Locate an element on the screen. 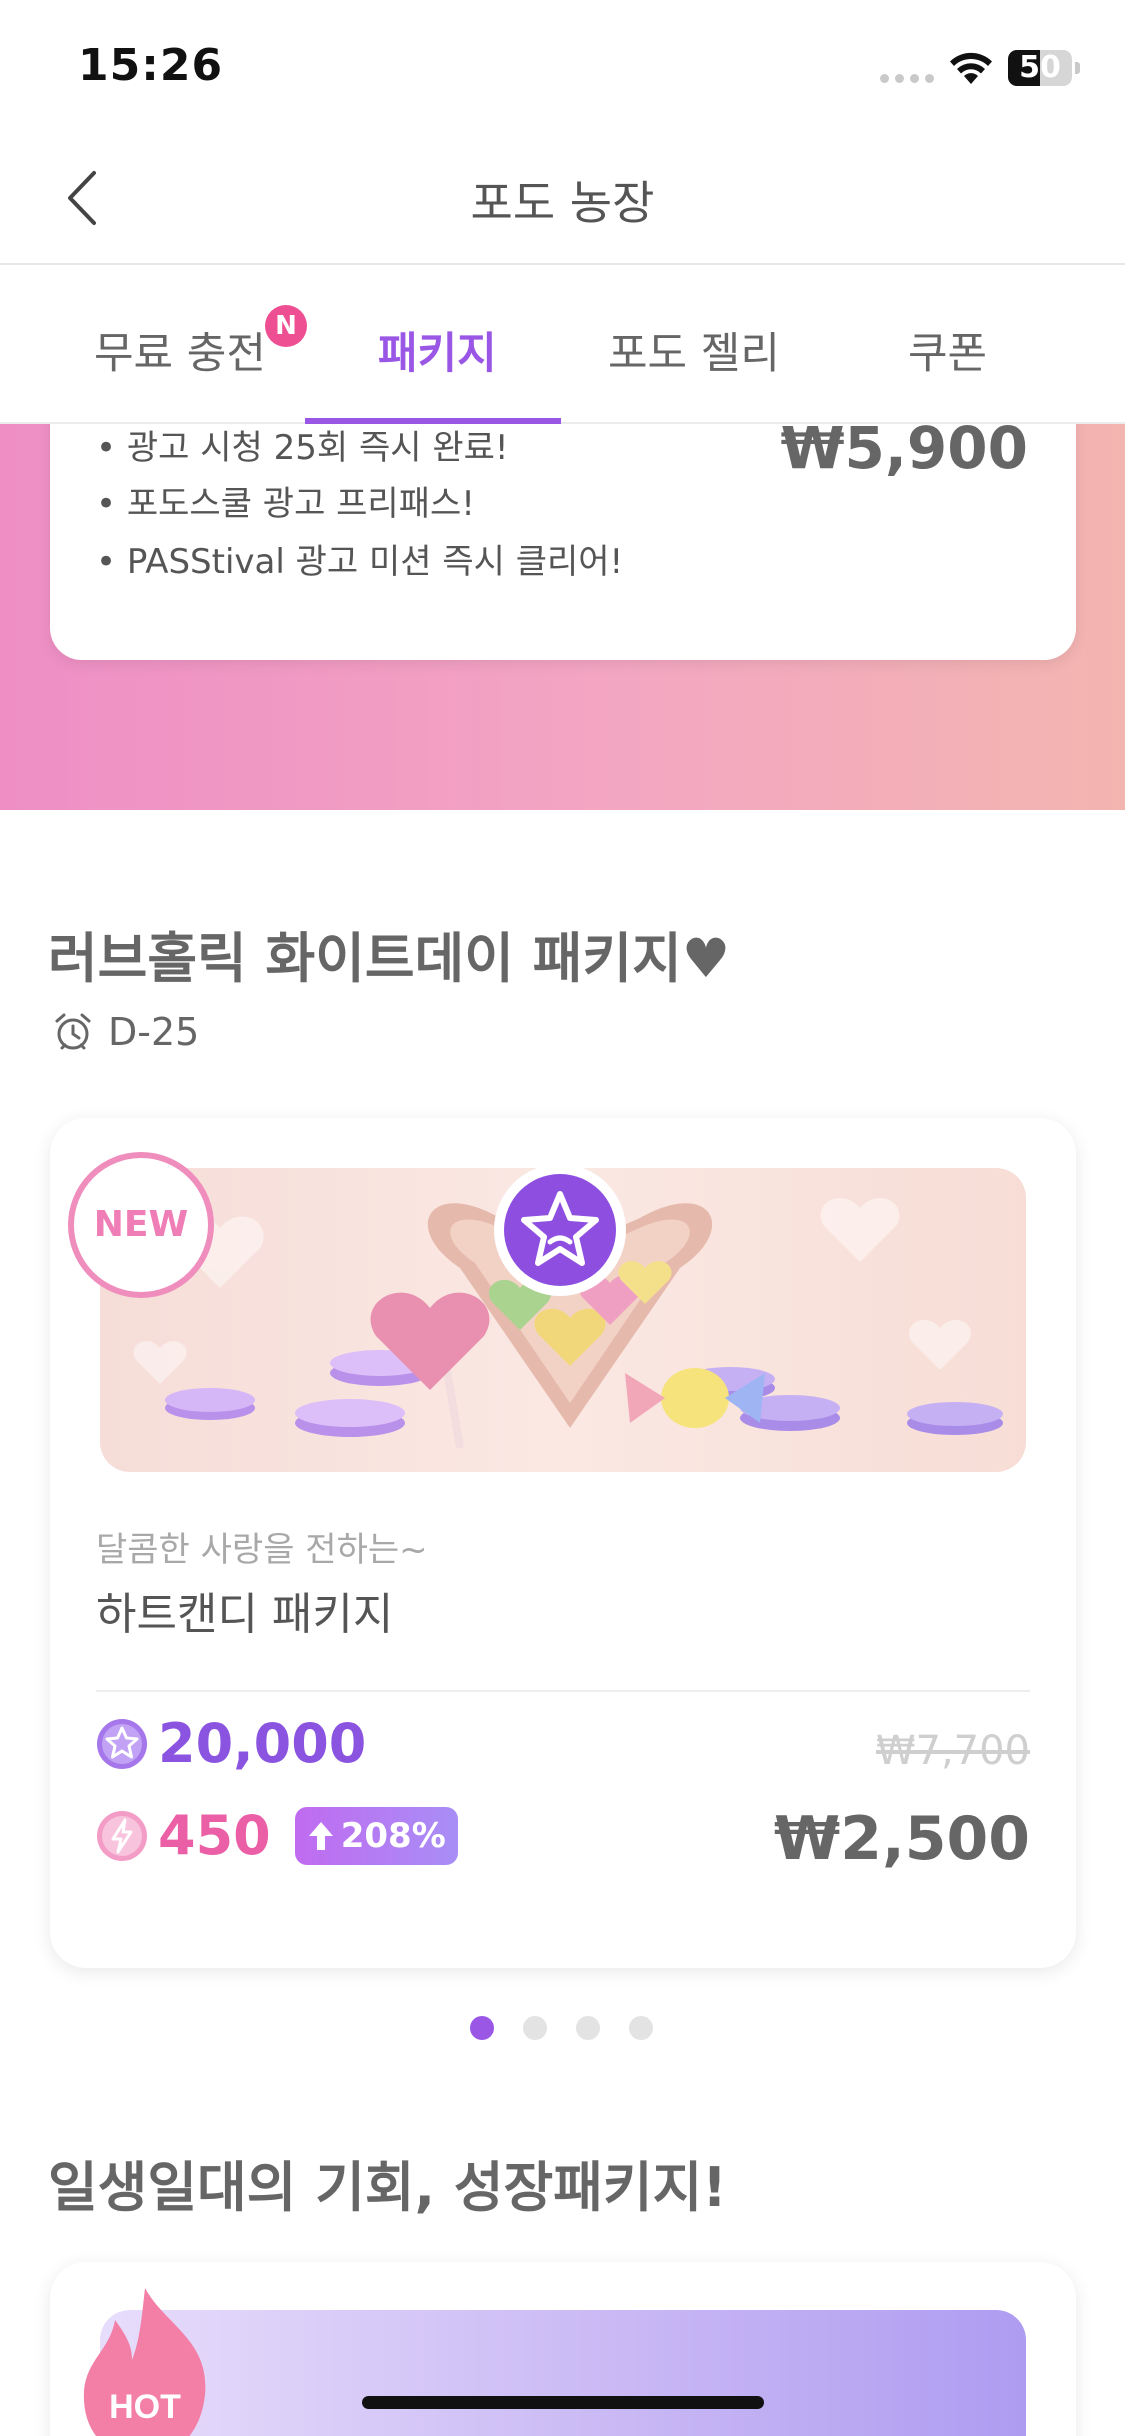 This screenshot has width=1125, height=2436. benefit-line: • PASStival 광고 미션 즉시 클리어! is located at coordinates (360, 562).